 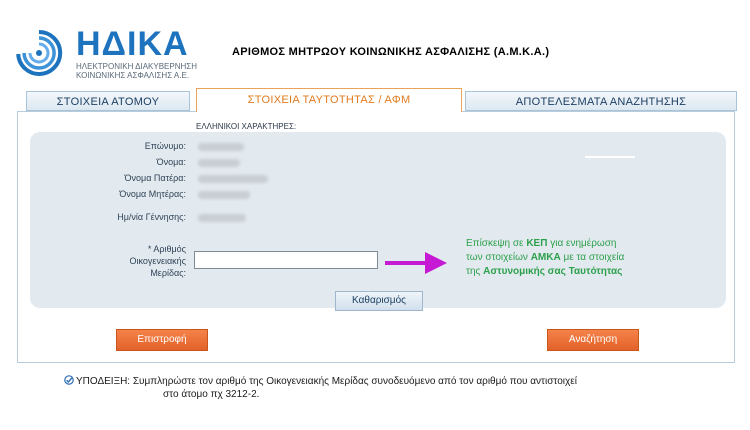 I want to click on family-share-label-line3: Μερίδας:, so click(x=168, y=273).